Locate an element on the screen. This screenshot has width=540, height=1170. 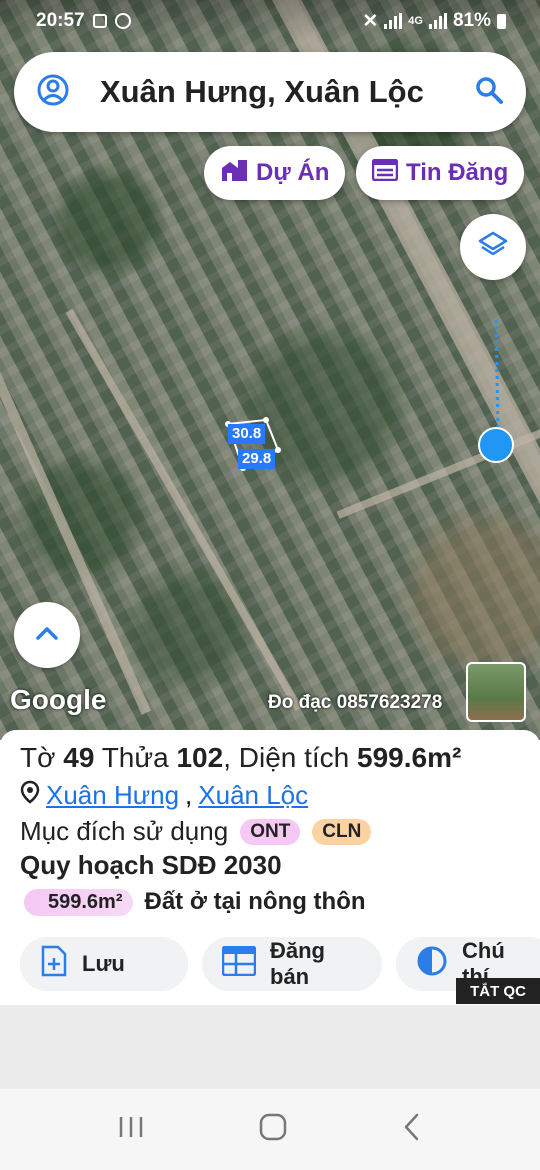
save-button: Lưu is located at coordinates (104, 964).